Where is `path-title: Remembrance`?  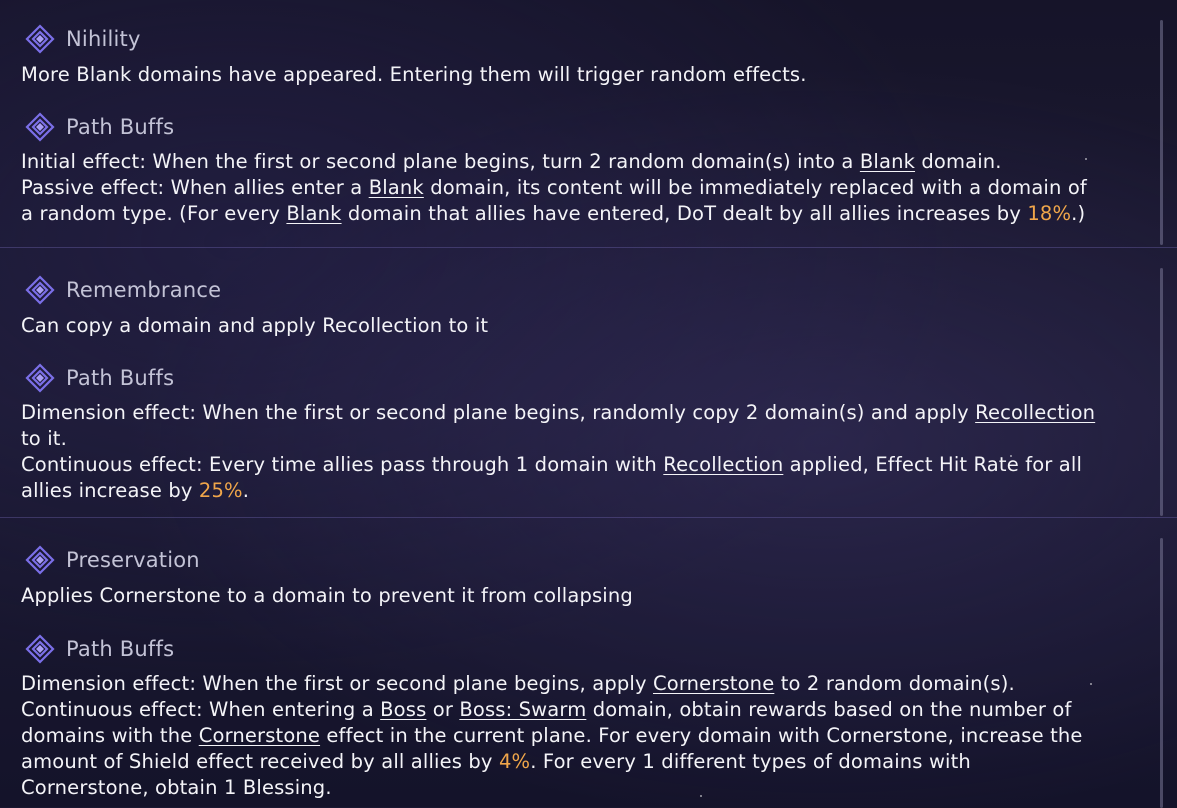 path-title: Remembrance is located at coordinates (144, 290).